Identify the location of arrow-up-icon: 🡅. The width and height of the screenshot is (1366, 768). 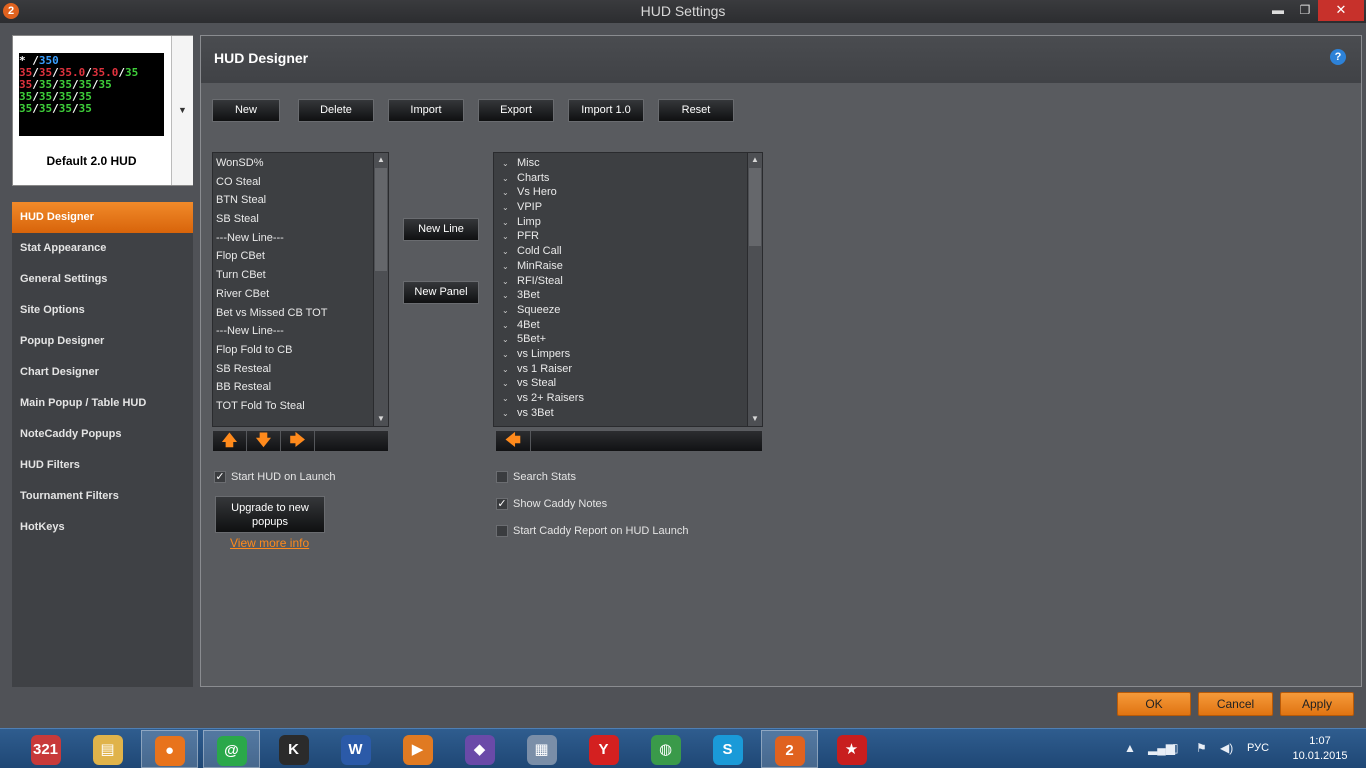
(229, 441).